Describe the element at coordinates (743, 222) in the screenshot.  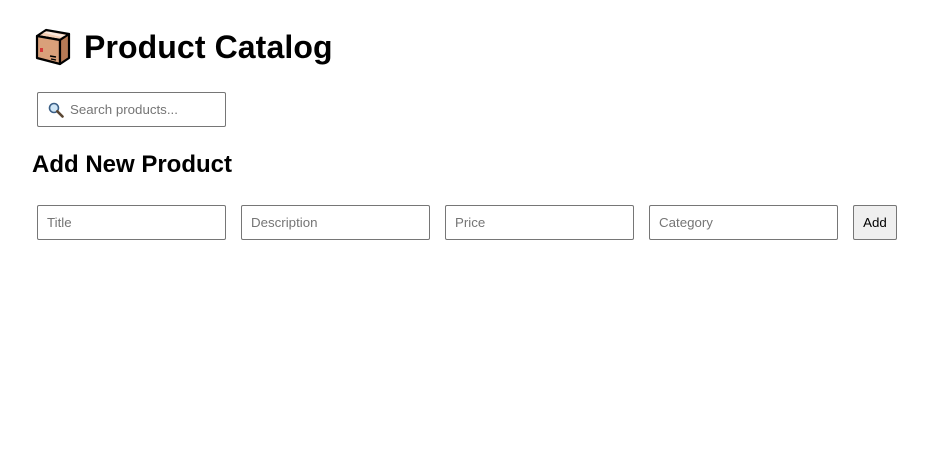
I see `category-input` at that location.